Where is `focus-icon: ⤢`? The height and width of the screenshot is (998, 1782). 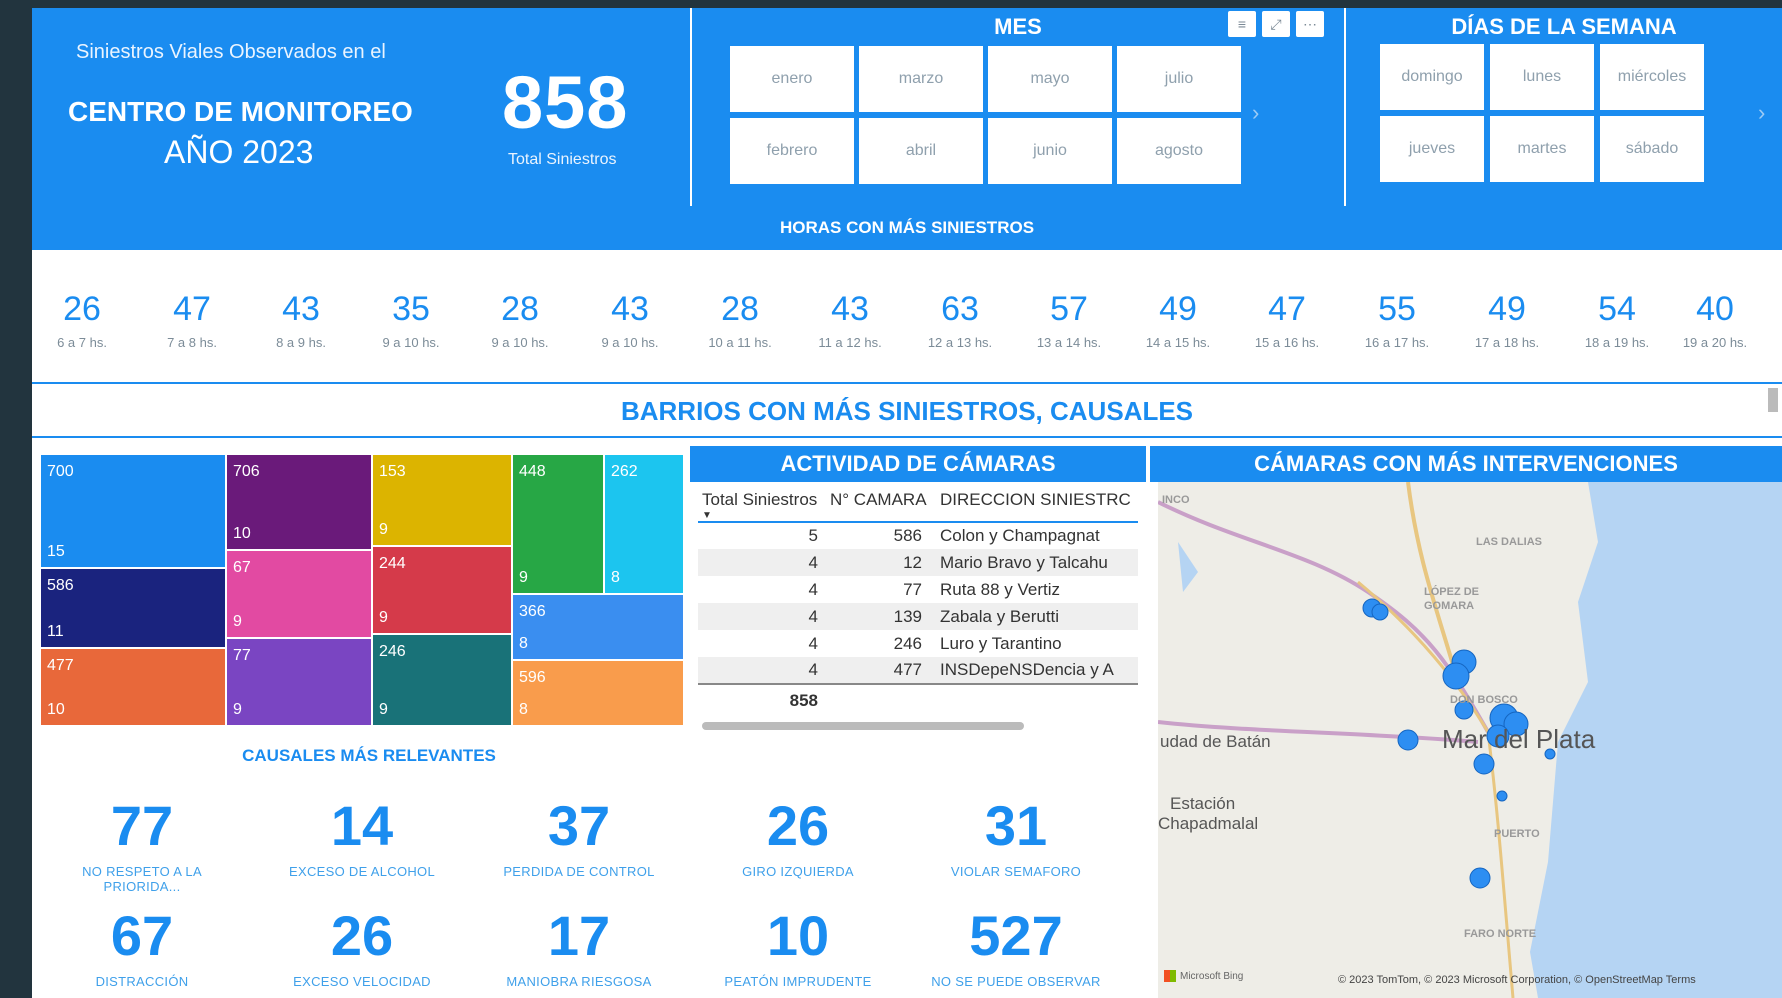 focus-icon: ⤢ is located at coordinates (1276, 24).